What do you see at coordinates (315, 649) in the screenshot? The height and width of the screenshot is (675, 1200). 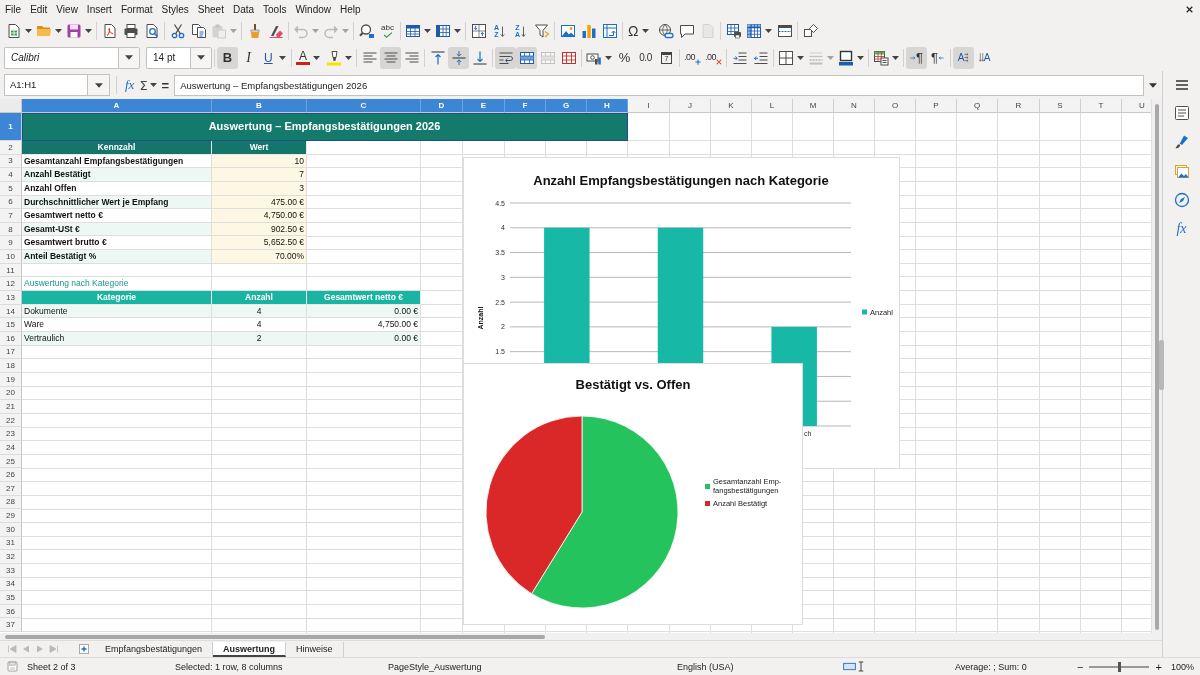 I see `sheet-tab: Hinweise` at bounding box center [315, 649].